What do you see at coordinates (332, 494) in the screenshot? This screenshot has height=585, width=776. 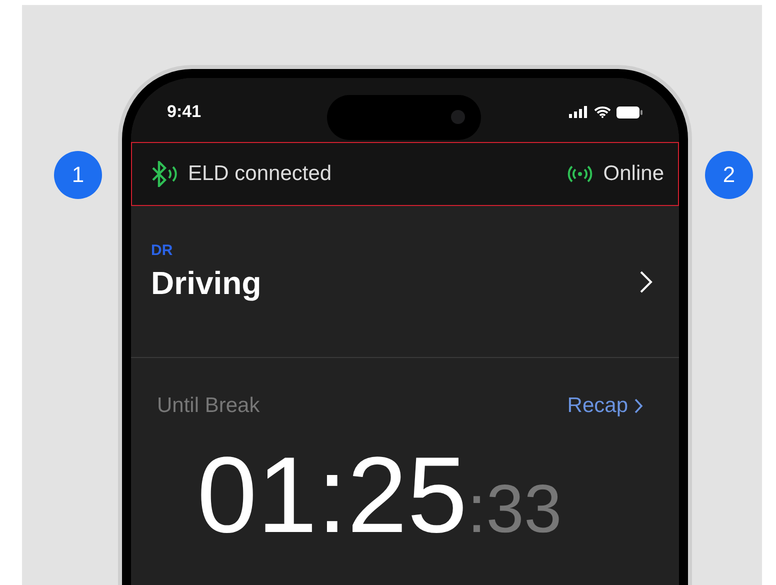 I see `timer-main: 01:25` at bounding box center [332, 494].